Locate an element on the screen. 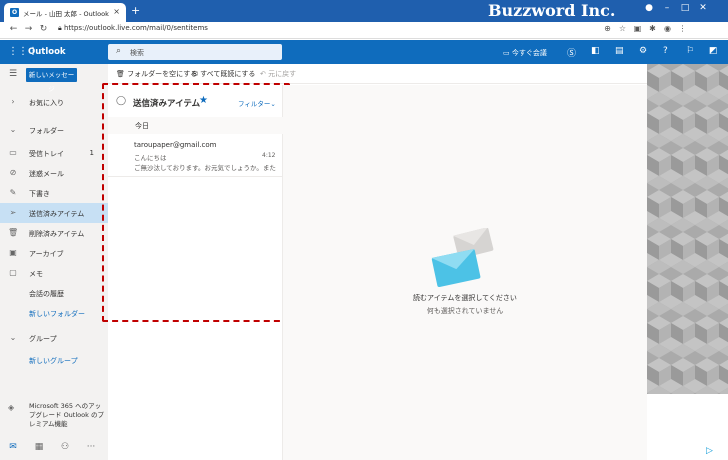  sidebar-item-label: 送信済みアイテム is located at coordinates (57, 214).